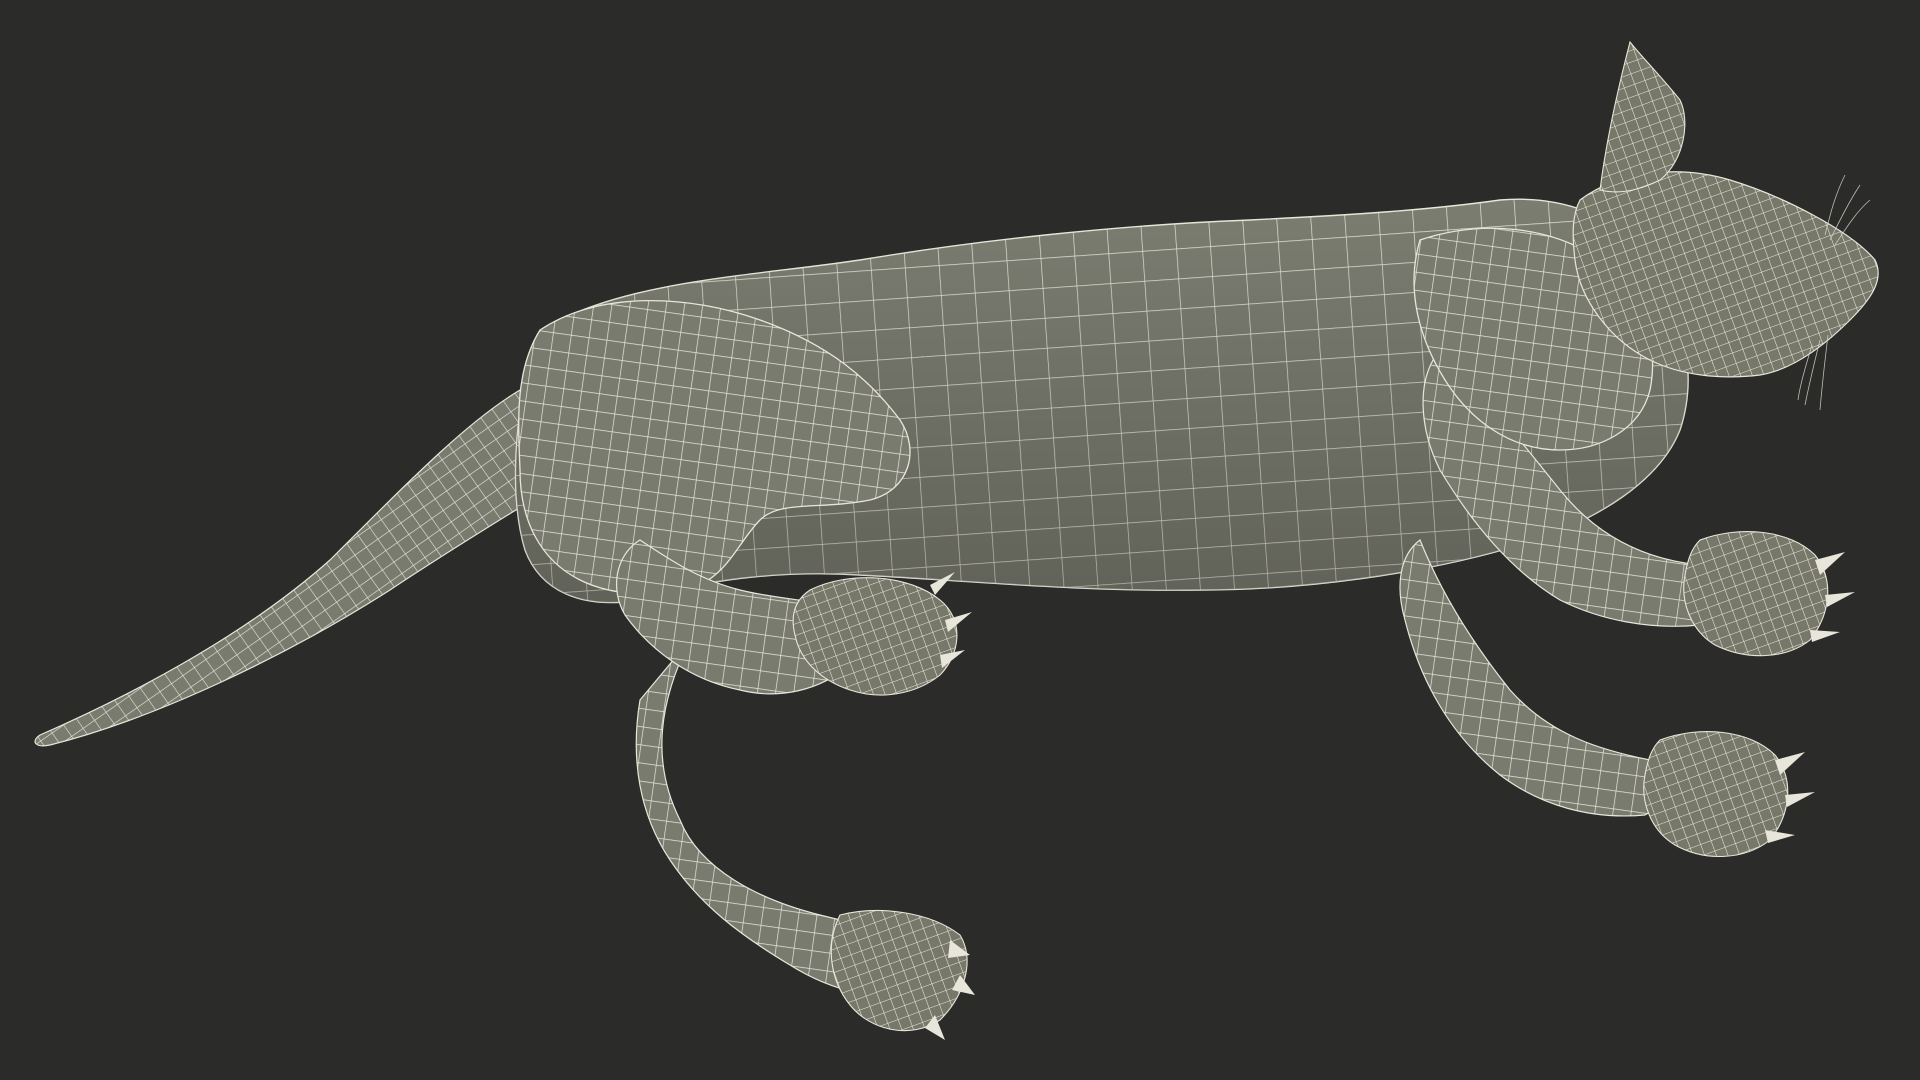  What do you see at coordinates (1756, 594) in the screenshot?
I see `front-upper-paw` at bounding box center [1756, 594].